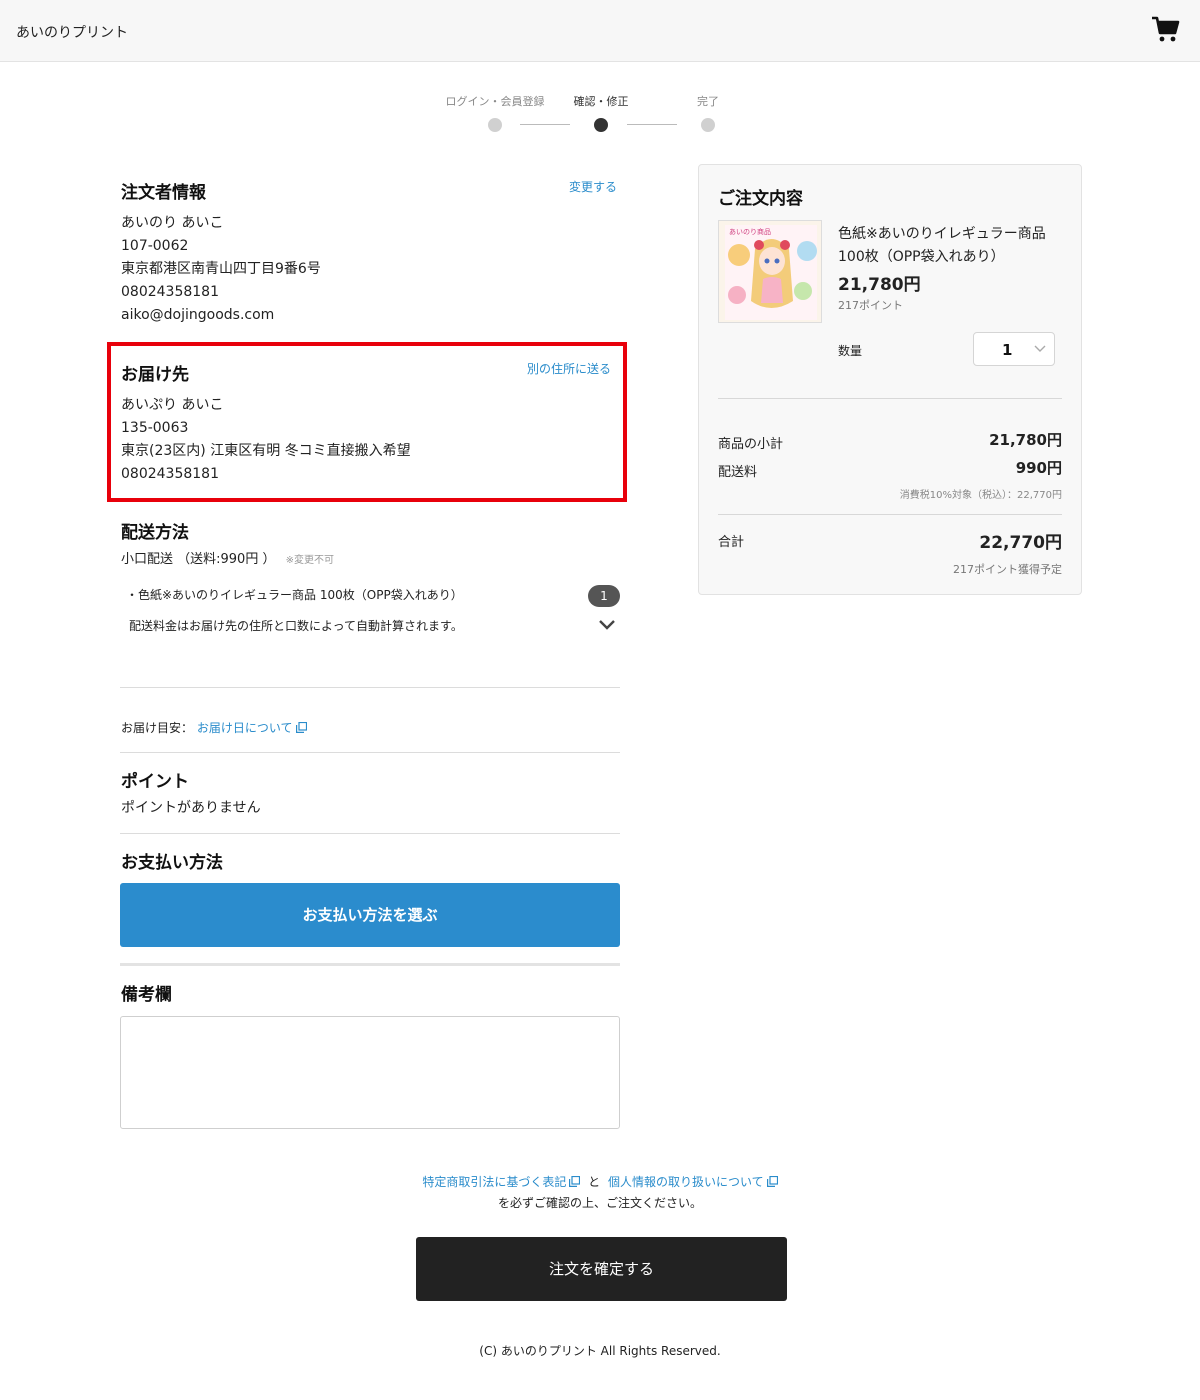 This screenshot has height=1400, width=1200. What do you see at coordinates (751, 444) in the screenshot?
I see `subtotal-label: 商品の小計` at bounding box center [751, 444].